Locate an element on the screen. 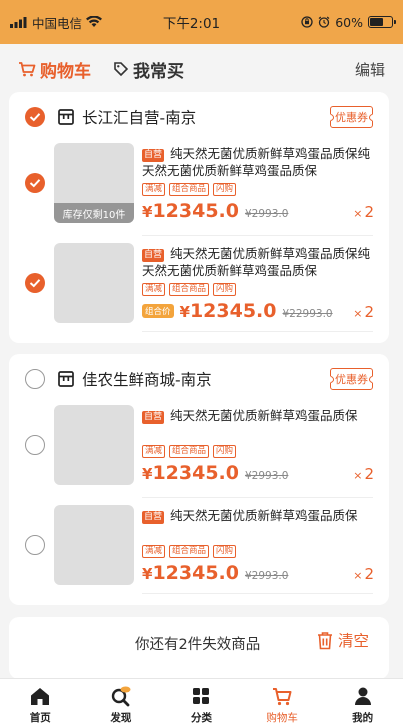 The image size is (403, 727). discover-icon is located at coordinates (121, 696).